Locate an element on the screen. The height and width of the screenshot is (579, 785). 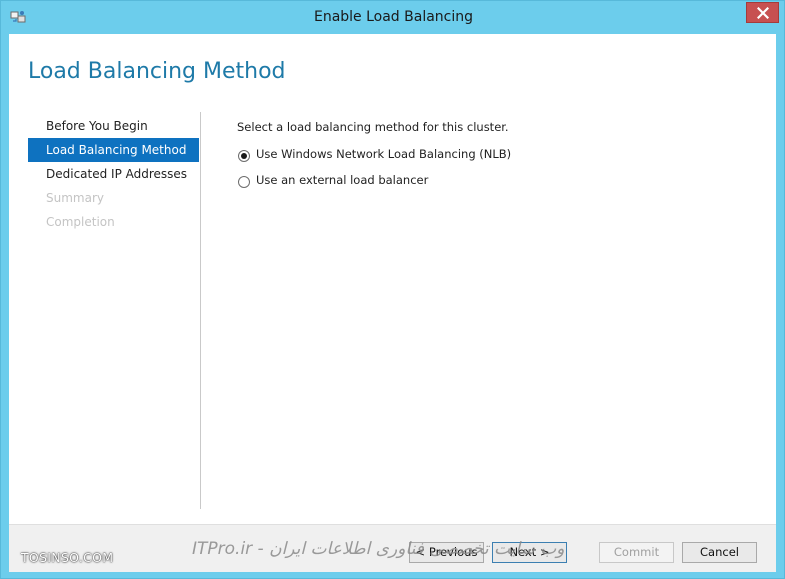
title-bar: Enable Load Balancing is located at coordinates (393, 17).